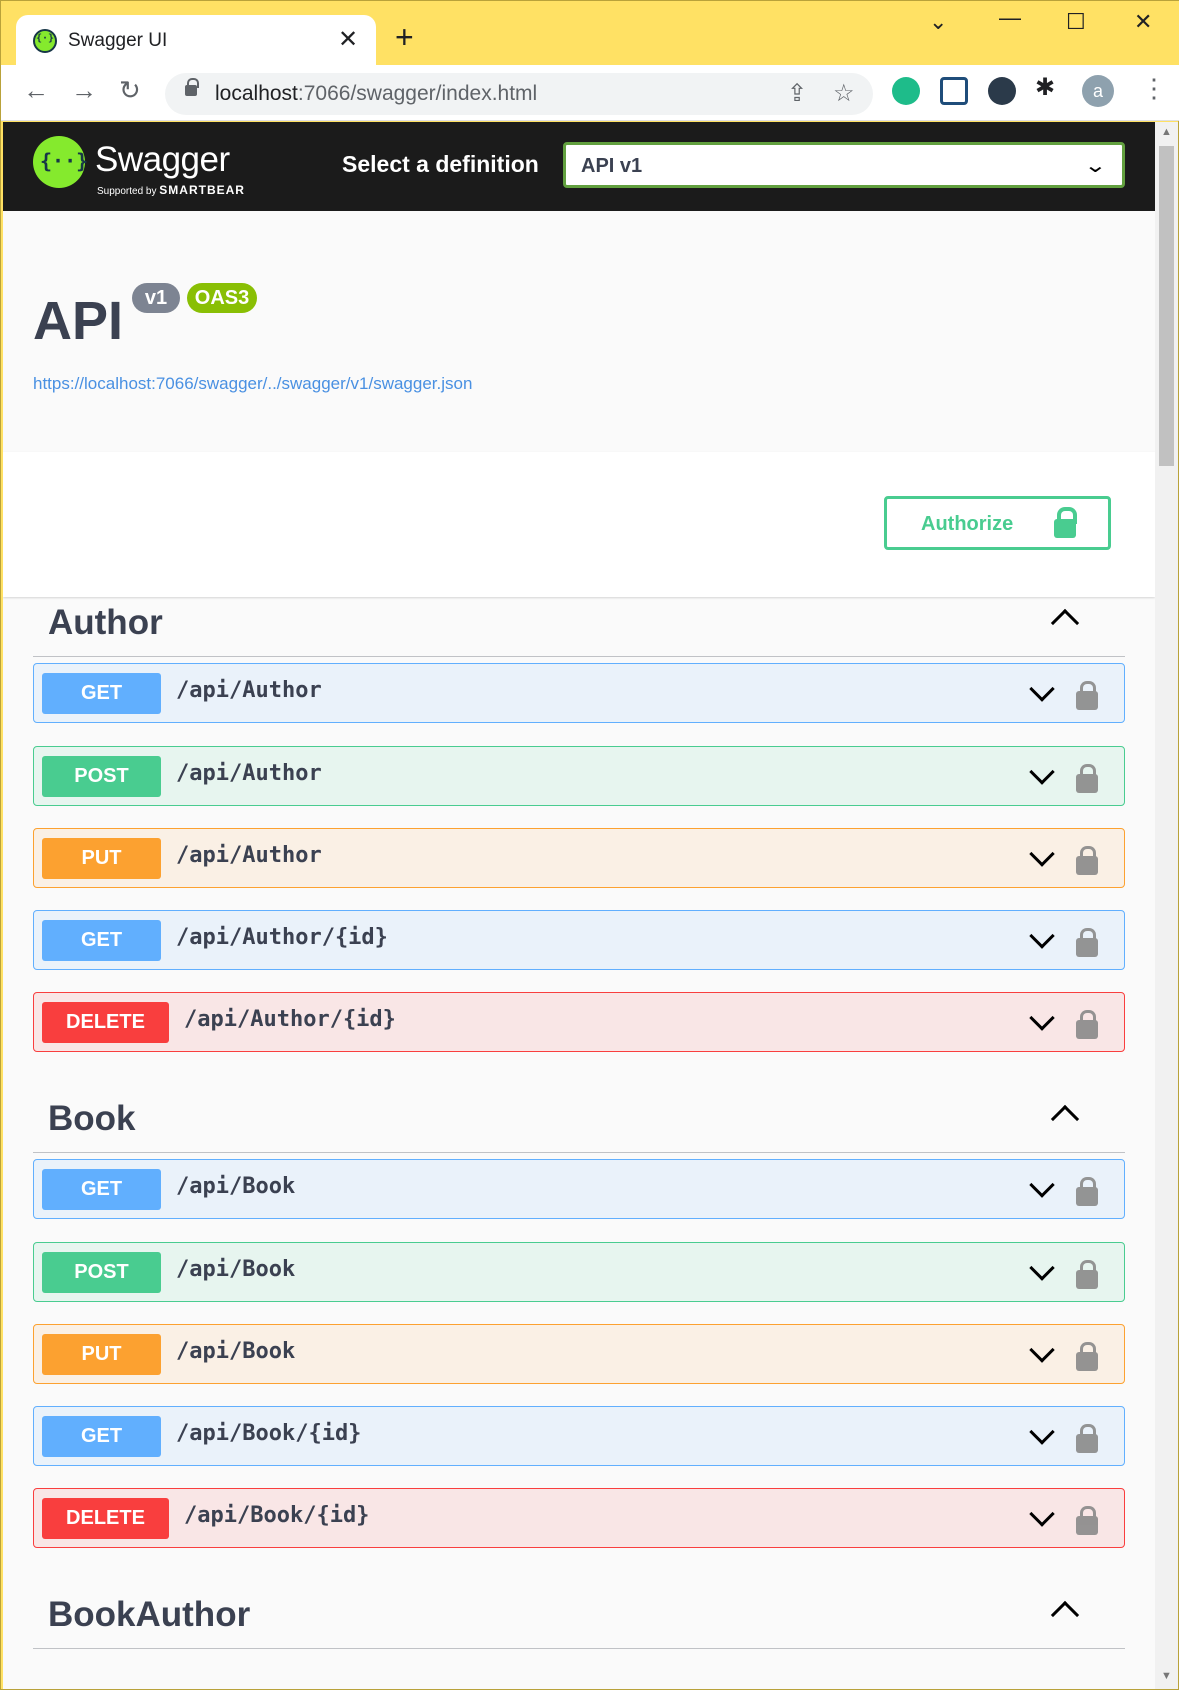  Describe the element at coordinates (1154, 88) in the screenshot. I see `browser-menu-icon: ⋮` at that location.